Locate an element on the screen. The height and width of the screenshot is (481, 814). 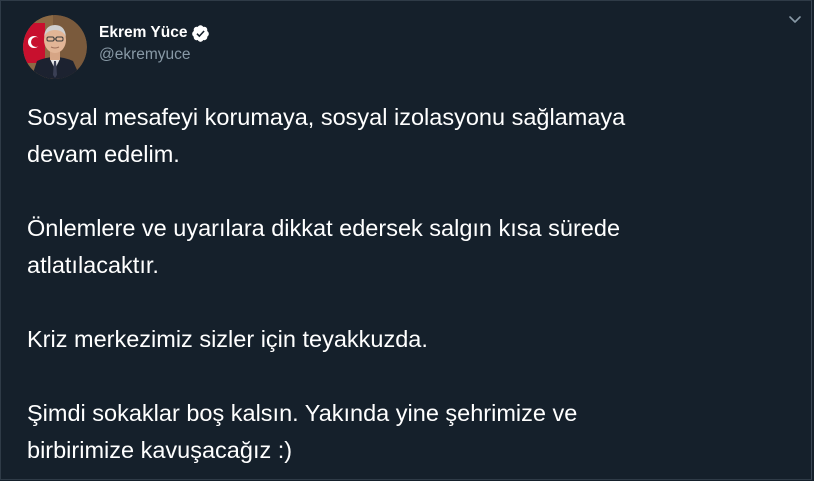
chevron-down-icon is located at coordinates (795, 19).